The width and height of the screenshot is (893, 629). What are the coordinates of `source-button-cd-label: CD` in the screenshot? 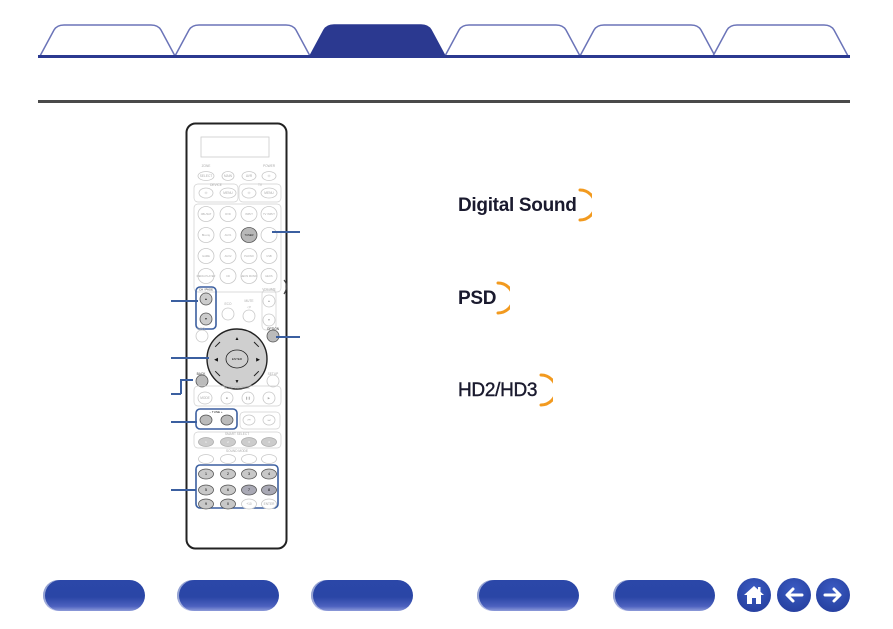 It's located at (228, 276).